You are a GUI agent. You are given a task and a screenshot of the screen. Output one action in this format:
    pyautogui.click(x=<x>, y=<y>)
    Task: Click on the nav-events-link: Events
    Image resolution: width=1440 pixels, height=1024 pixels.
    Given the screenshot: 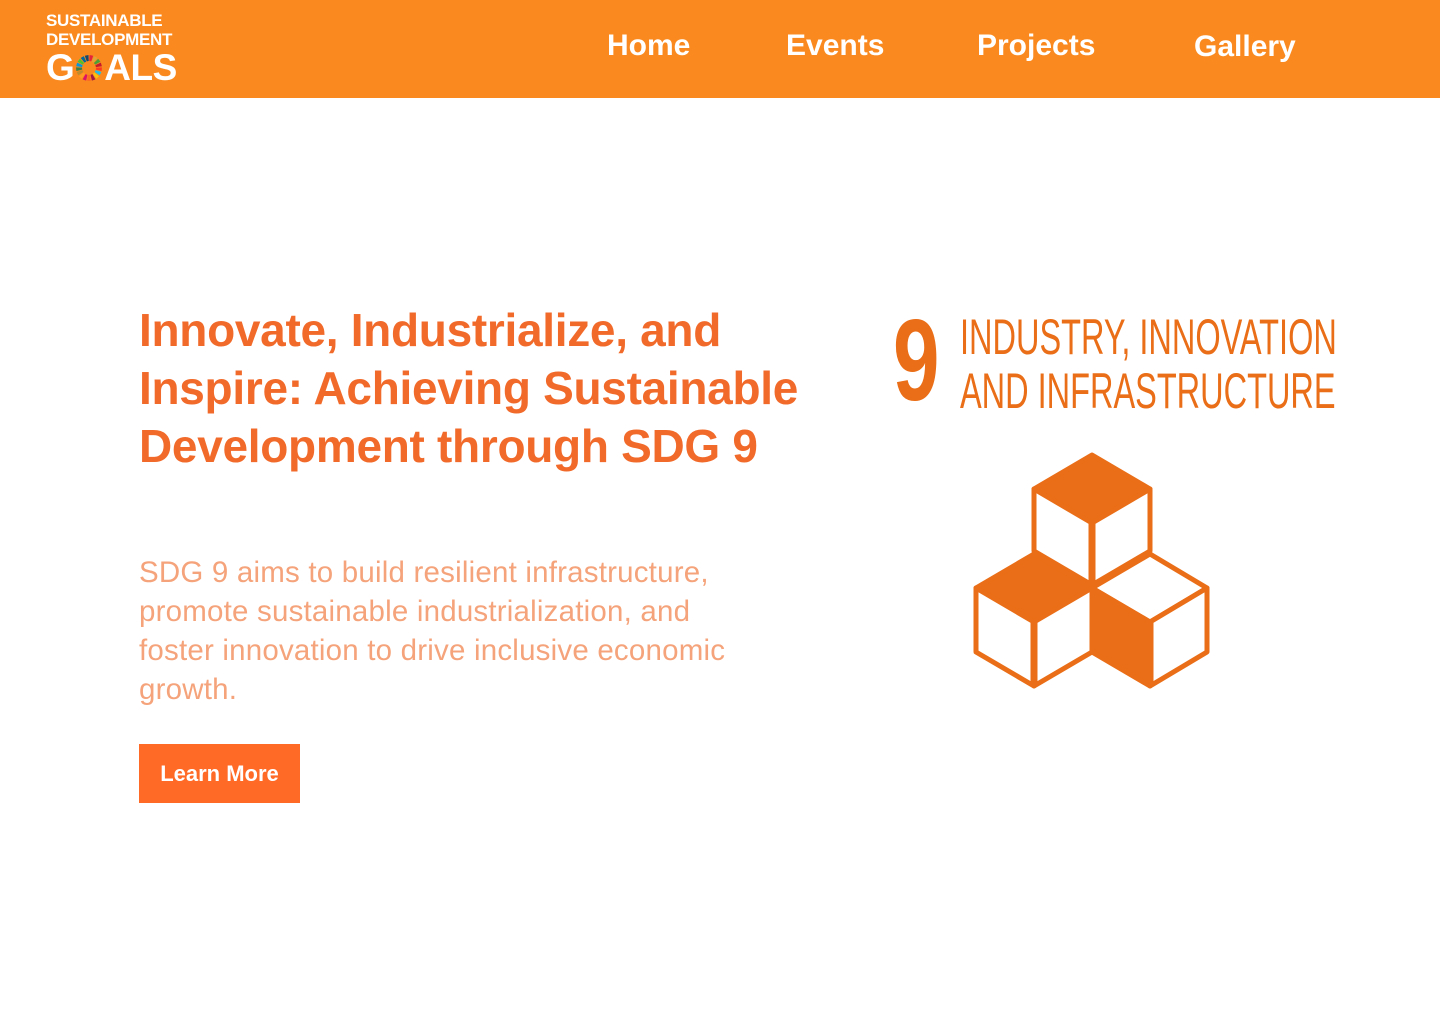 What is the action you would take?
    pyautogui.click(x=835, y=46)
    